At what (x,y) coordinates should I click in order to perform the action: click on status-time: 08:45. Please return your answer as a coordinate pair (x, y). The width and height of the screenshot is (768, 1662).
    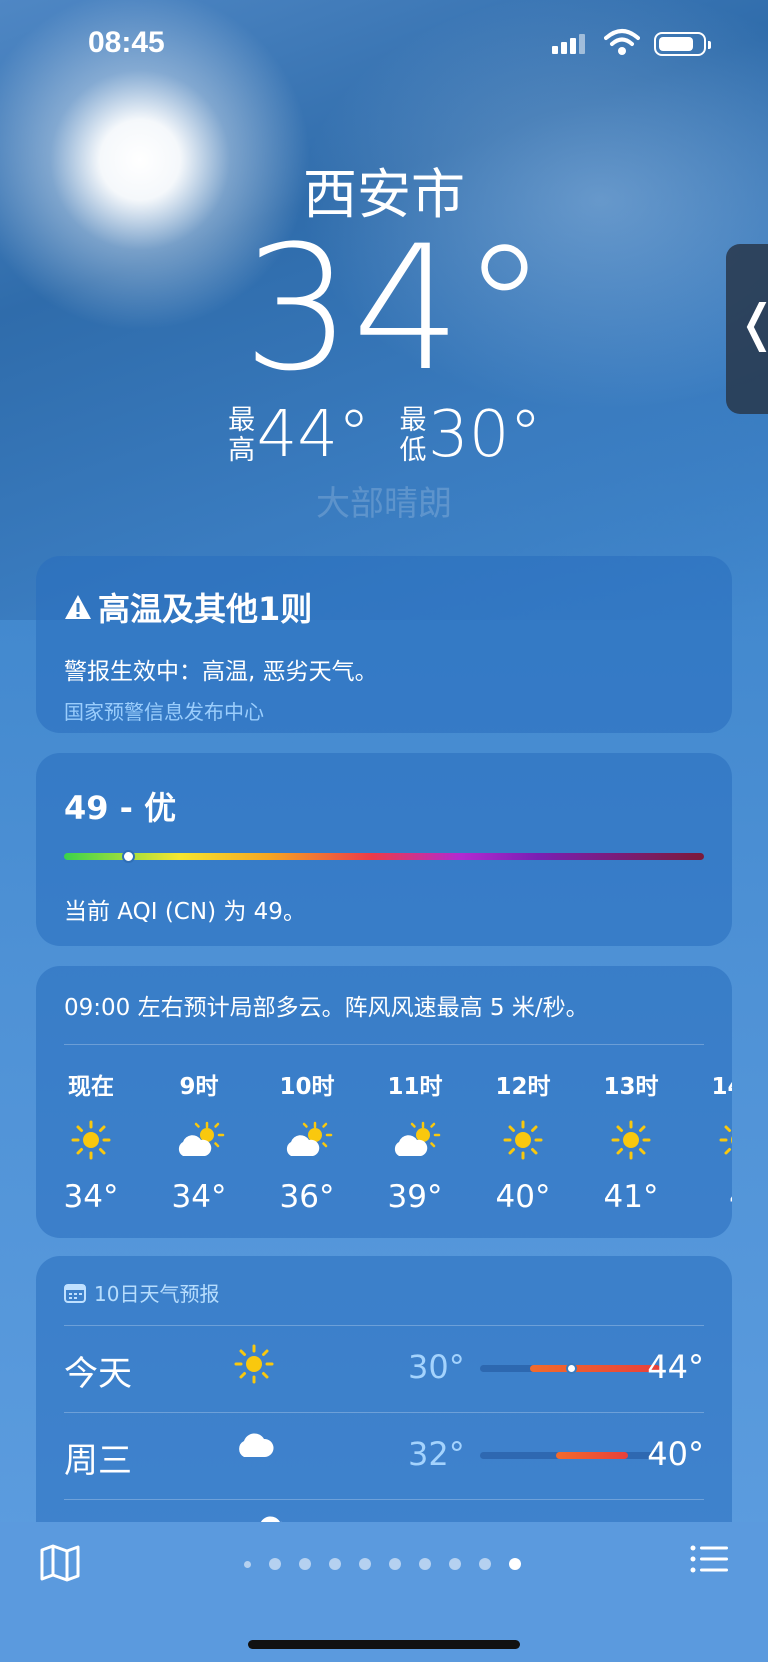
    Looking at the image, I should click on (126, 42).